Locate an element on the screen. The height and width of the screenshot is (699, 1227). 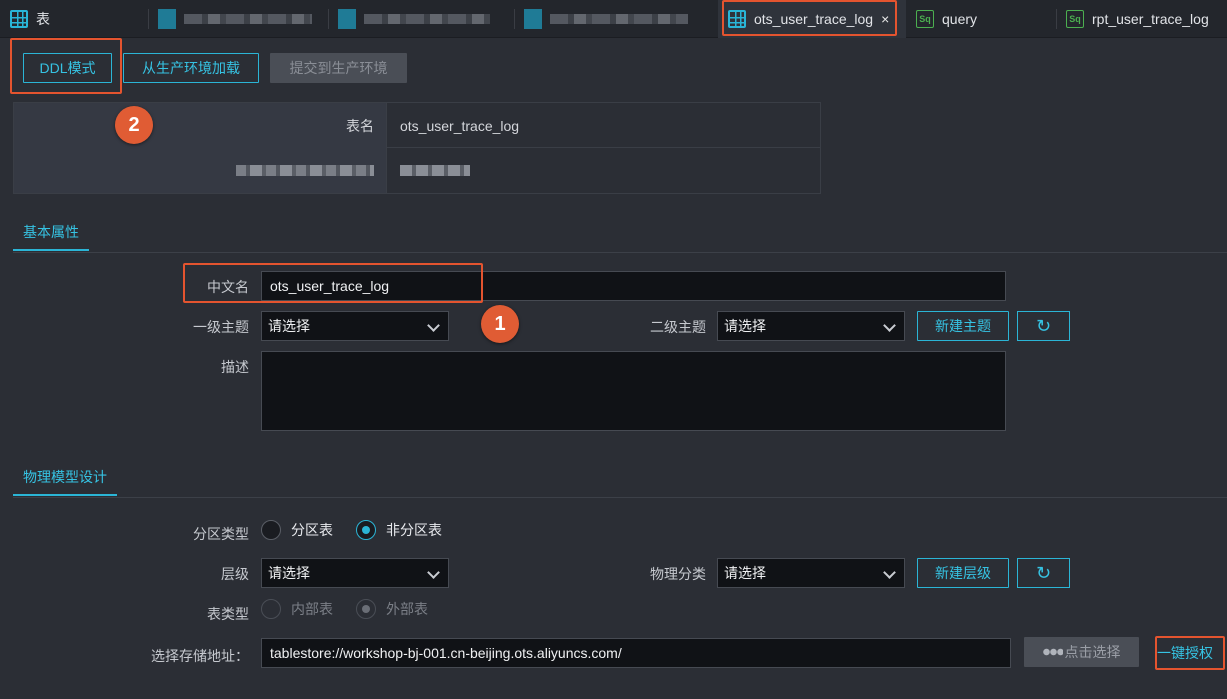
tab-ots-user-trace-log: ots_user_trace_log × is located at coordinates (812, 19).